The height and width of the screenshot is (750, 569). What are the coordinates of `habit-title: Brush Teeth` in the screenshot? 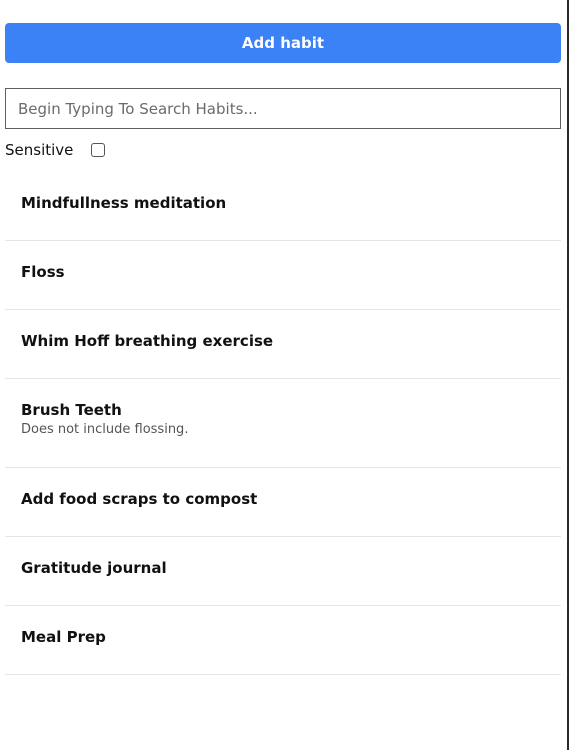 It's located at (71, 410).